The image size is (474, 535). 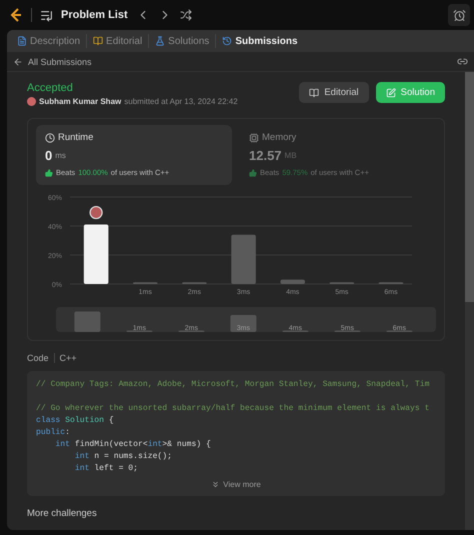 I want to click on page-title: Problem List, so click(x=94, y=15).